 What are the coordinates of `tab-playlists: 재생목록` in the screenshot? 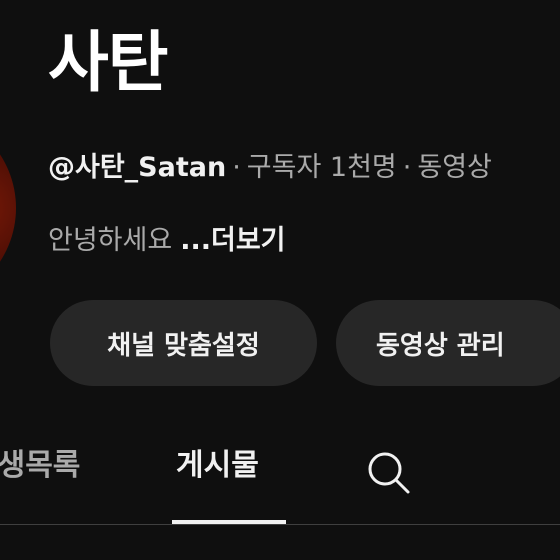 It's located at (40, 466).